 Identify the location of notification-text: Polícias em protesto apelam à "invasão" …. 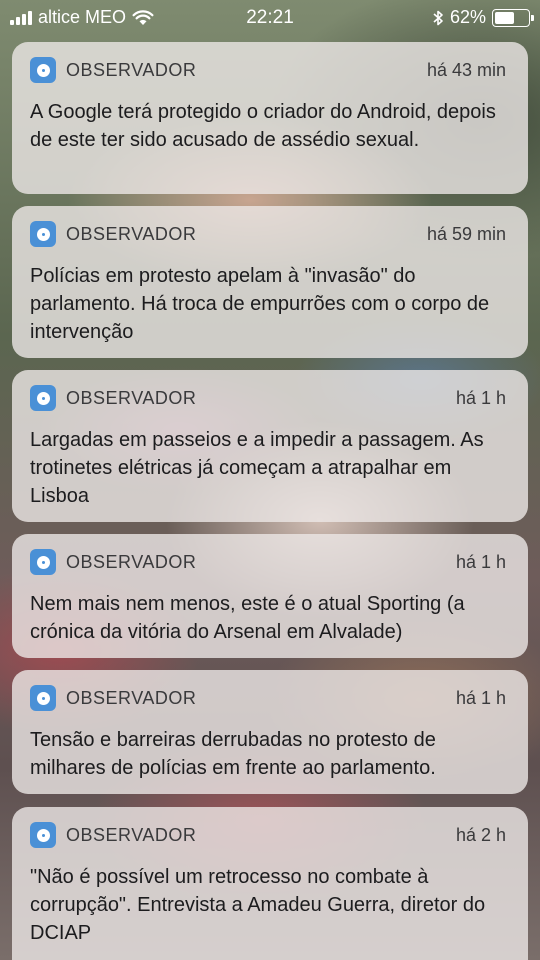
(260, 304).